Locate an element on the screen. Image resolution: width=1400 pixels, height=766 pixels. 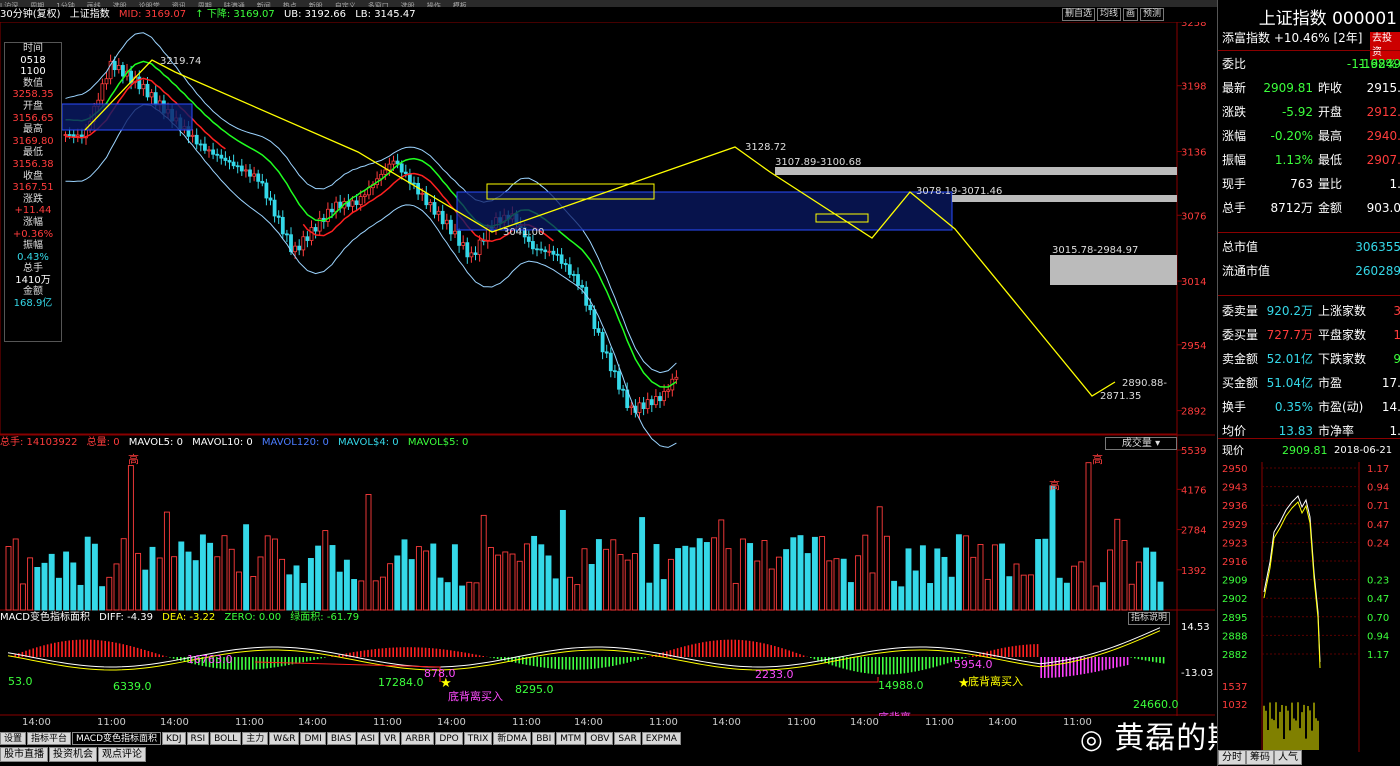
down-value: ↑ 下降: 3169.07 is located at coordinates (235, 14).